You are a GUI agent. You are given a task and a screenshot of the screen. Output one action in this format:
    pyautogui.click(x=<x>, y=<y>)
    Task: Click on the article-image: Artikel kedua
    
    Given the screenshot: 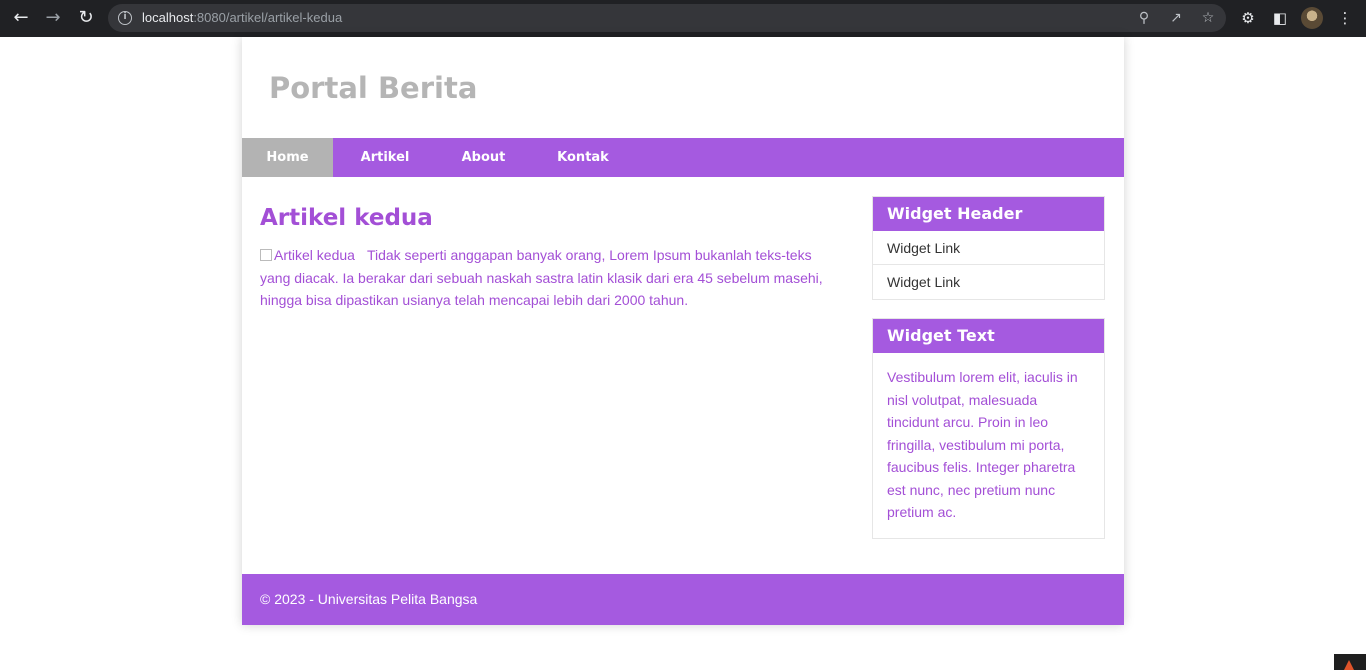 What is the action you would take?
    pyautogui.click(x=307, y=255)
    